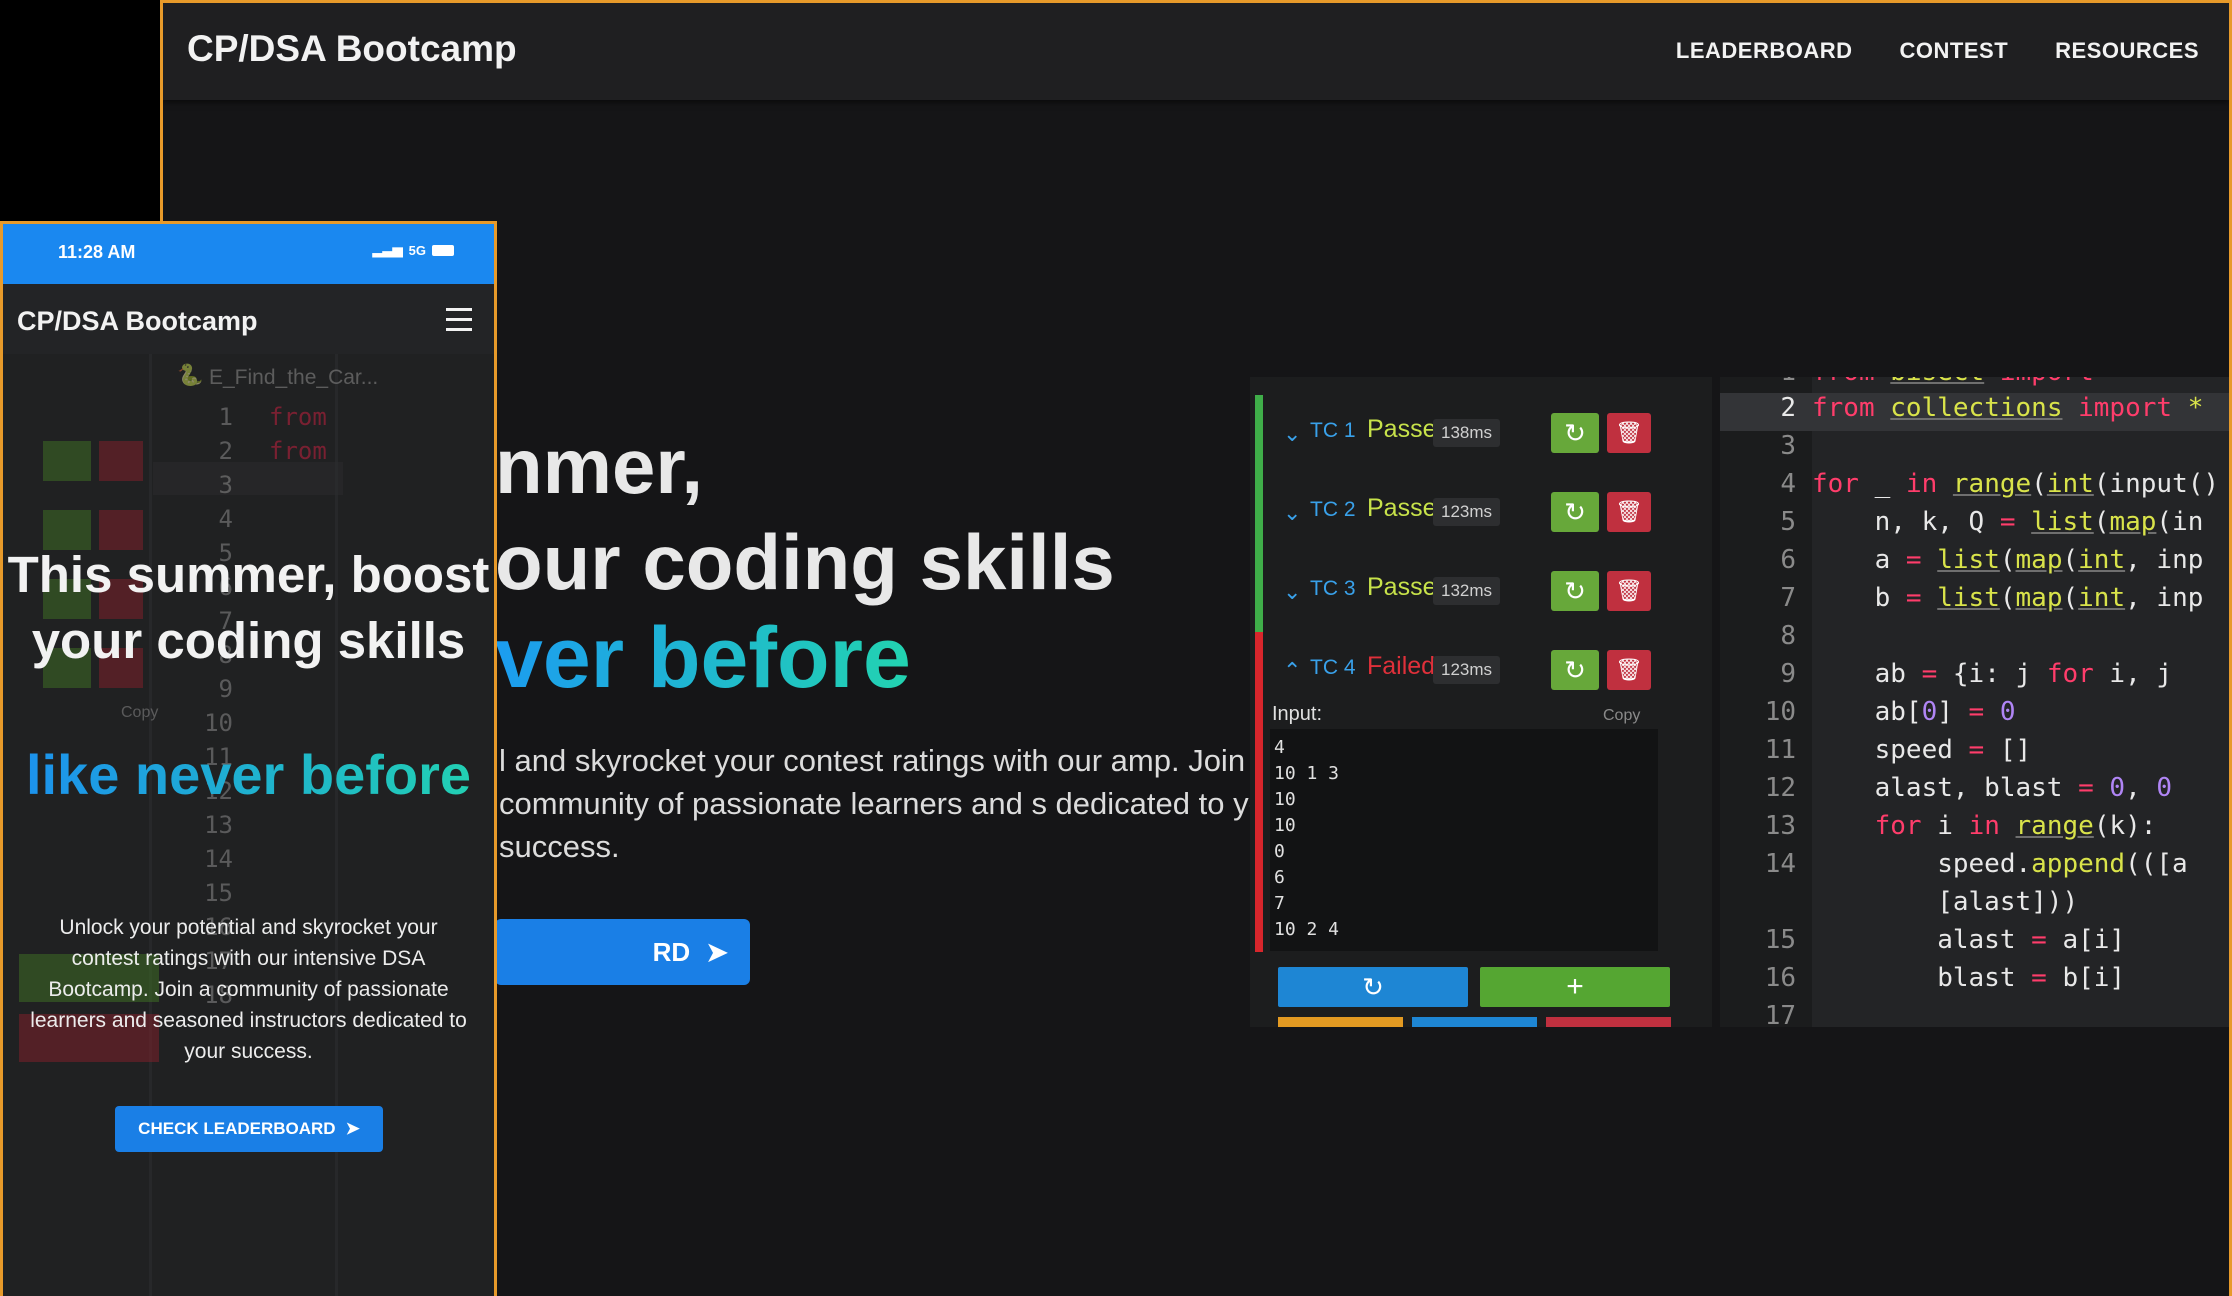 The image size is (2232, 1296). I want to click on nav-links: LEADERBOARD CONTEST RESOURCES, so click(1937, 51).